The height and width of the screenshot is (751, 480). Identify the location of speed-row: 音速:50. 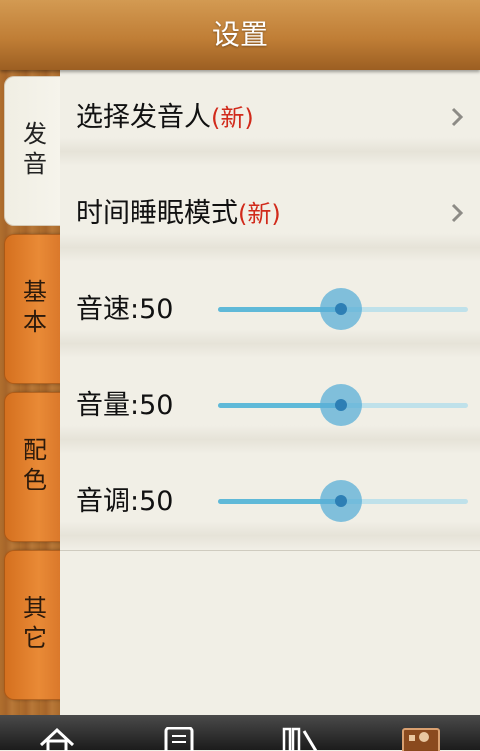
(270, 310).